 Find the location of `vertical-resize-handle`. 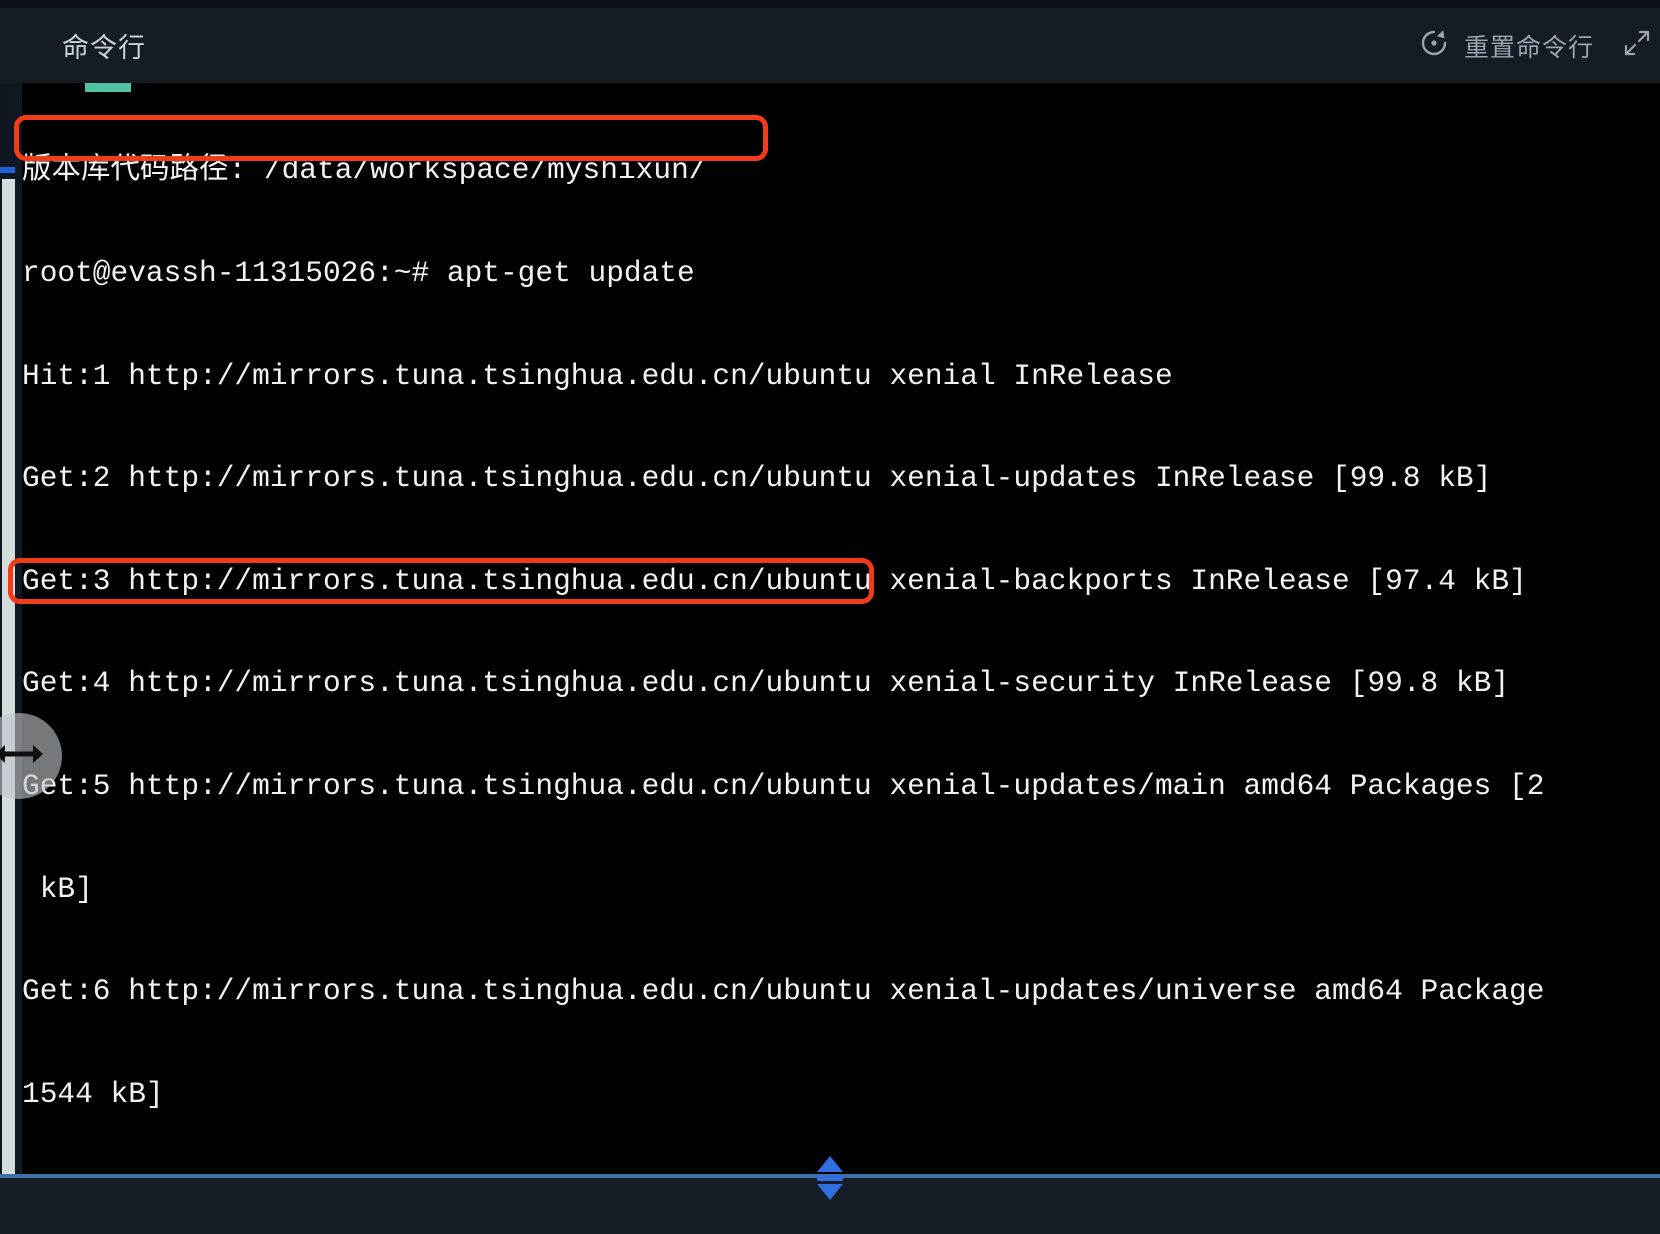

vertical-resize-handle is located at coordinates (830, 1180).